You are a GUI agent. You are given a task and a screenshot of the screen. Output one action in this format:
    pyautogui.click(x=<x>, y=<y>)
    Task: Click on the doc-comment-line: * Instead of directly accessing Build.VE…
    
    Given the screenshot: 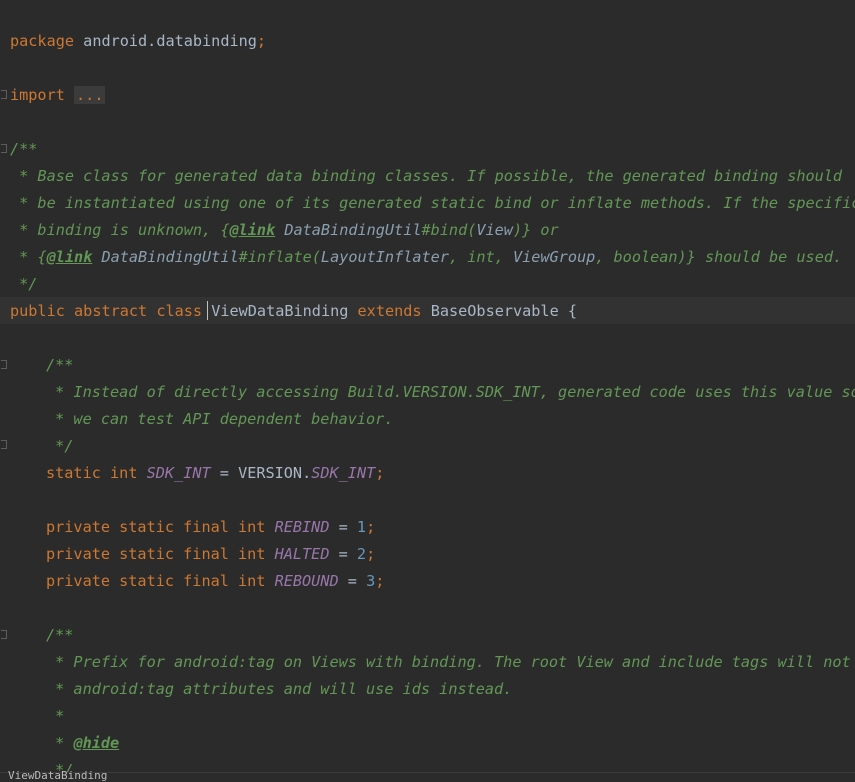 What is the action you would take?
    pyautogui.click(x=450, y=392)
    